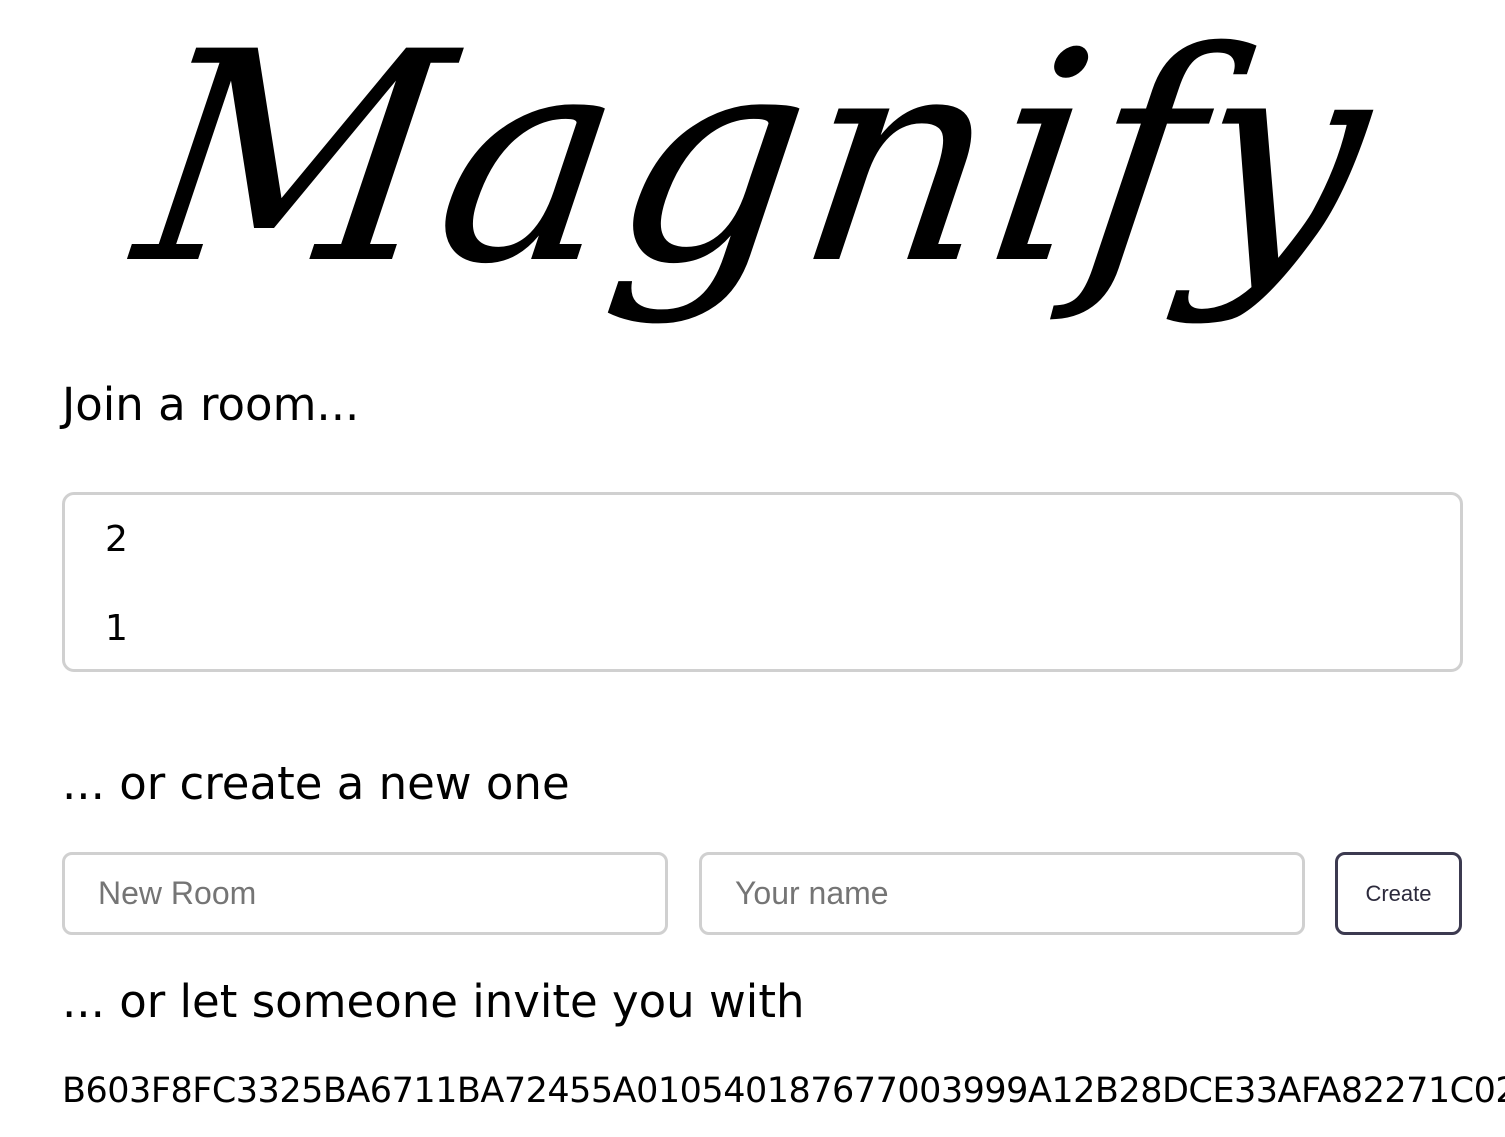 The image size is (1505, 1137). I want to click on create-room-heading: ... or create a new one, so click(316, 783).